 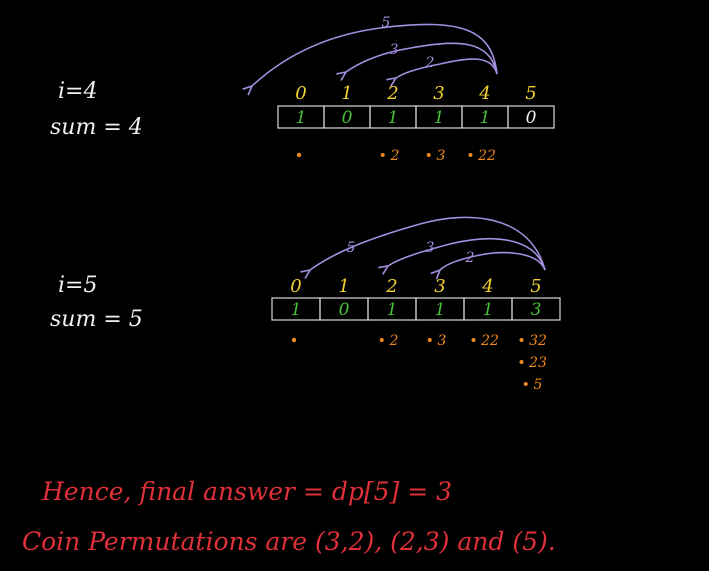 What do you see at coordinates (538, 385) in the screenshot?
I see `permutation-text: 5` at bounding box center [538, 385].